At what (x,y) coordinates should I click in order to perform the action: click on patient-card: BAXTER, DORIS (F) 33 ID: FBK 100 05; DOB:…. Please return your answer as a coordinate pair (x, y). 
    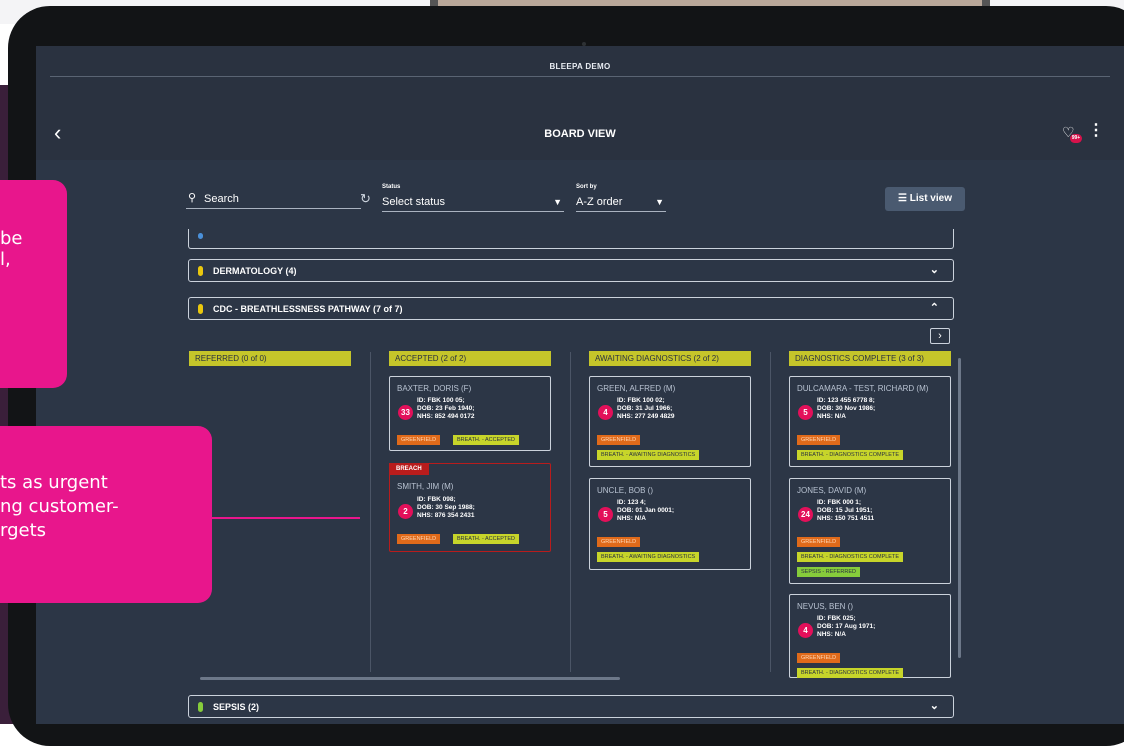
    Looking at the image, I should click on (470, 413).